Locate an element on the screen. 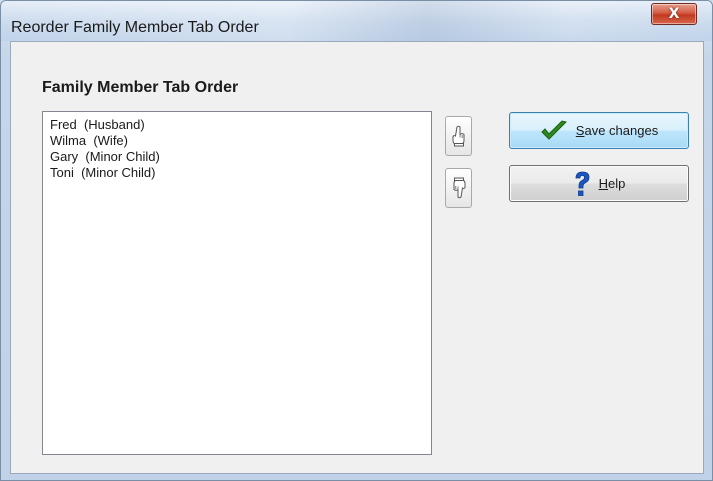 This screenshot has height=481, width=713. save-changes-button: Save changes is located at coordinates (599, 130).